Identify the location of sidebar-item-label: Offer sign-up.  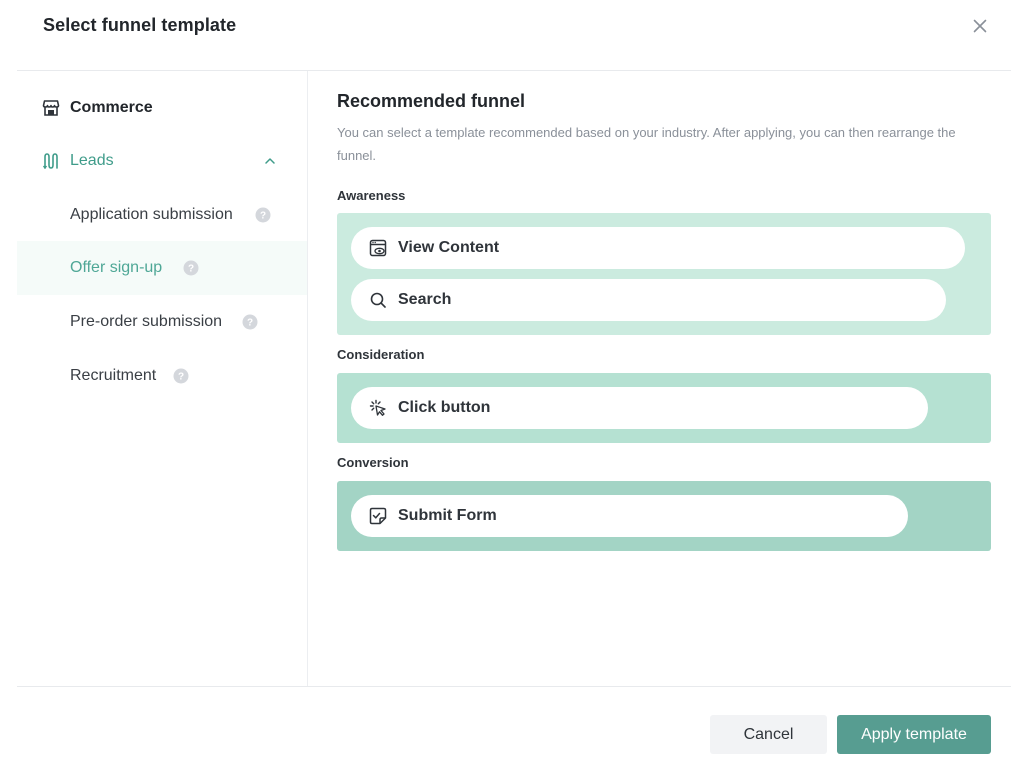
(116, 267).